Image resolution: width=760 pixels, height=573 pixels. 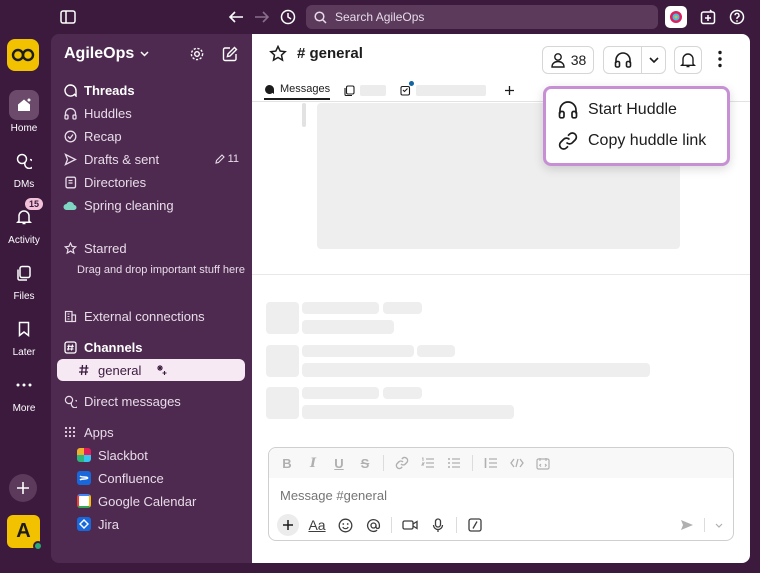 What do you see at coordinates (278, 54) in the screenshot?
I see `star-channel-icon` at bounding box center [278, 54].